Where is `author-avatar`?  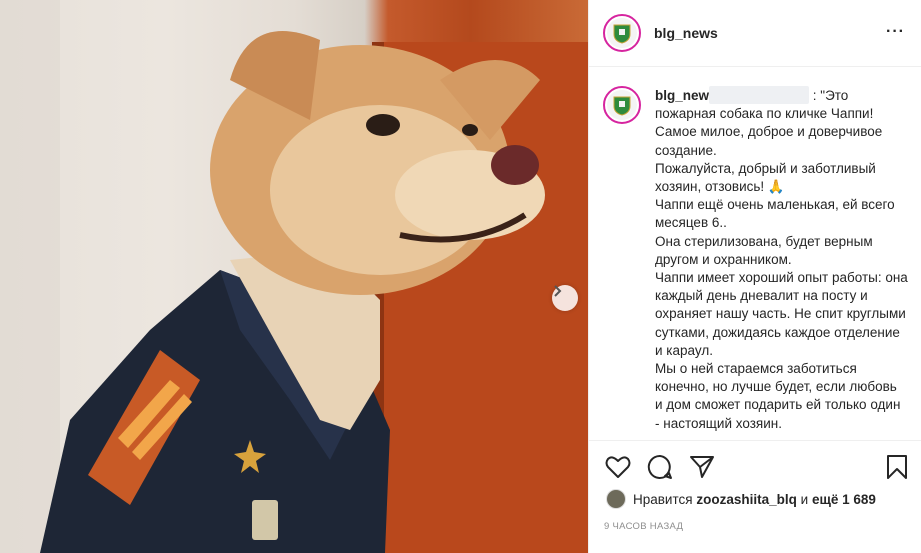 author-avatar is located at coordinates (622, 33).